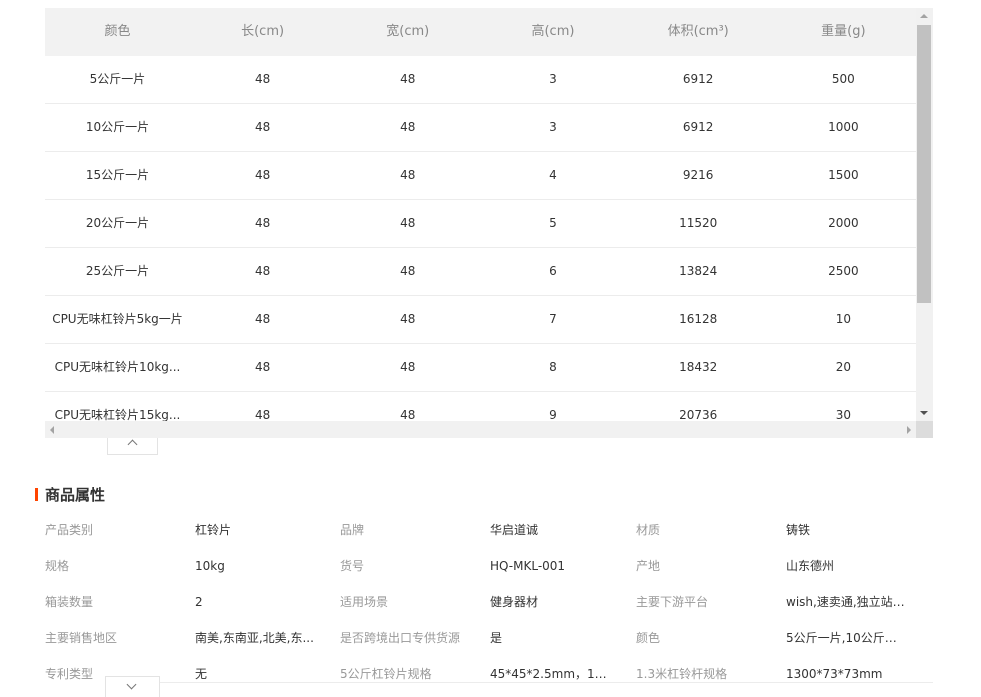  Describe the element at coordinates (514, 602) in the screenshot. I see `attribute-value: 健身器材` at that location.